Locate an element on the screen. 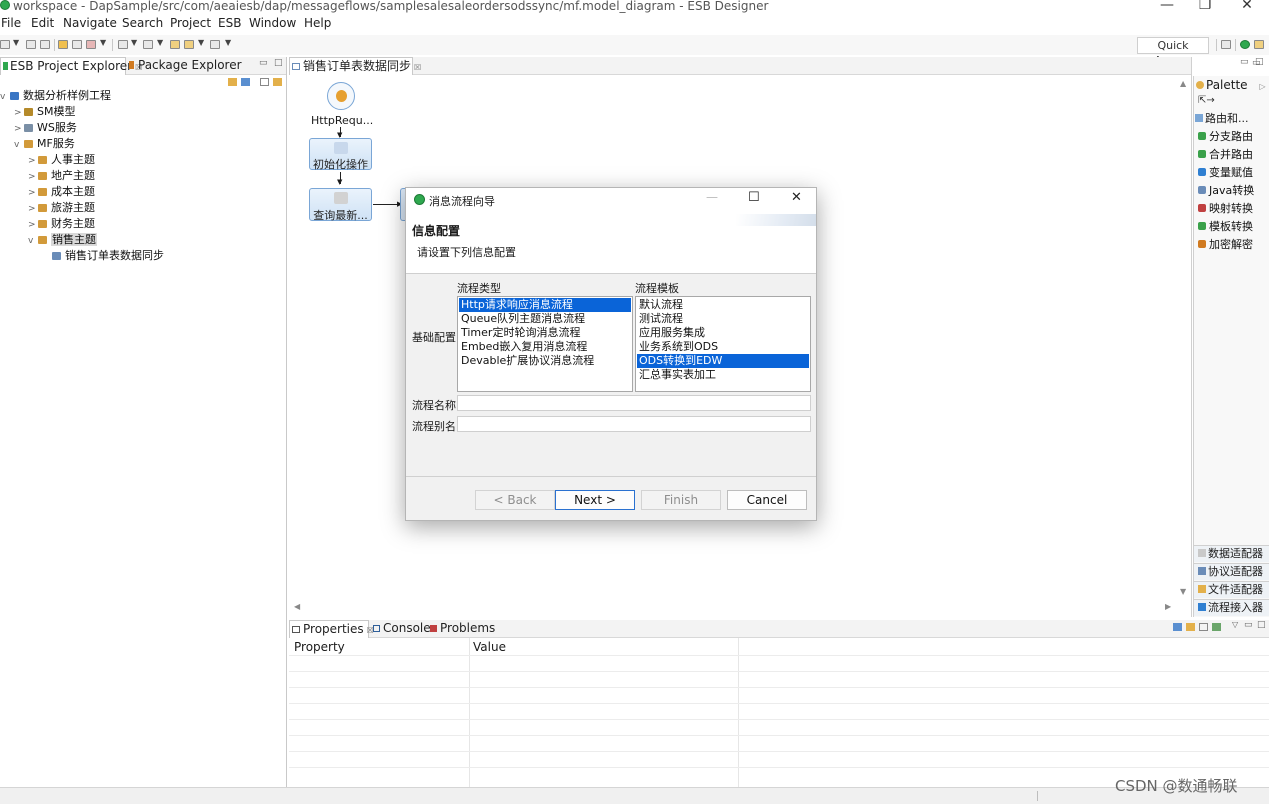 This screenshot has width=1269, height=804. tab-sales-order-sync: 销售订单表数据同步 ☒ is located at coordinates (355, 66).